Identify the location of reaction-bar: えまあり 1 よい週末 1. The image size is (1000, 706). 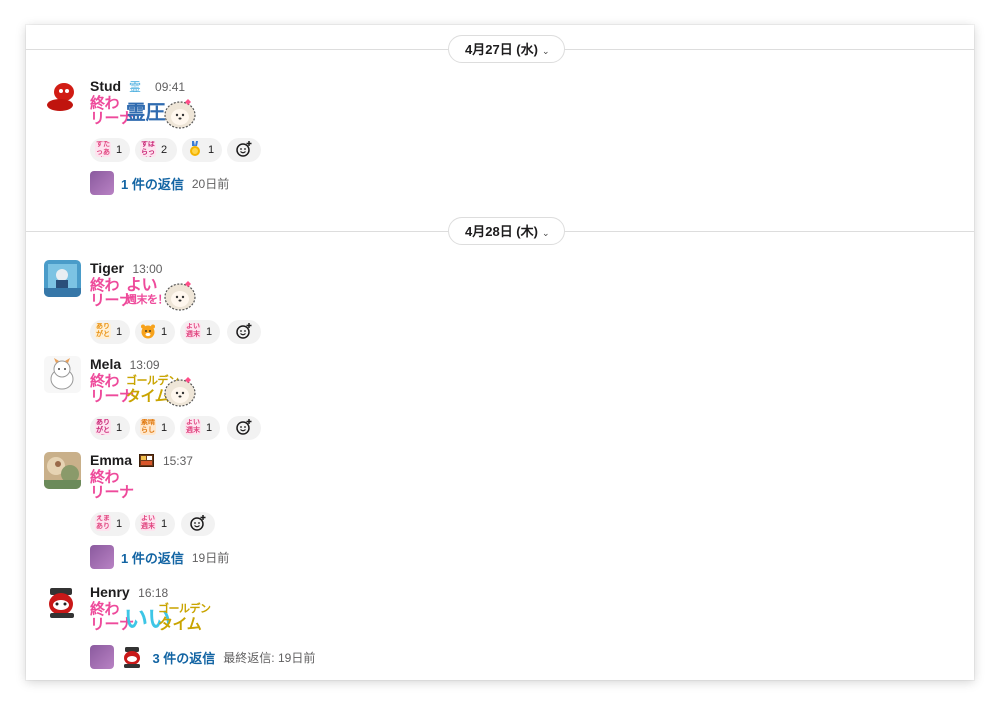
(500, 524).